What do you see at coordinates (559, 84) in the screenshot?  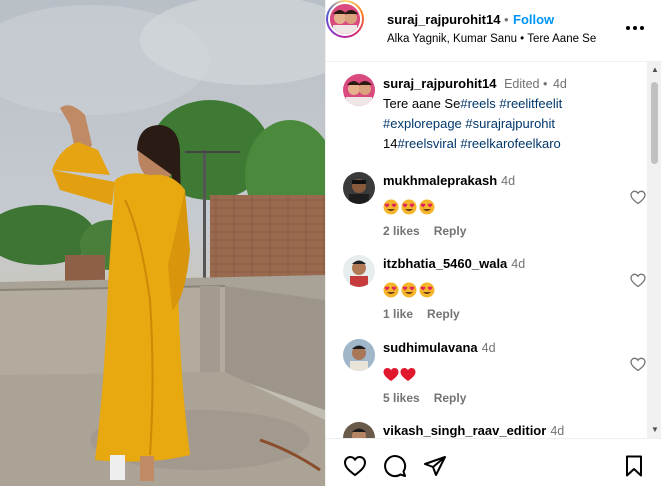 I see `caption-time: 4d` at bounding box center [559, 84].